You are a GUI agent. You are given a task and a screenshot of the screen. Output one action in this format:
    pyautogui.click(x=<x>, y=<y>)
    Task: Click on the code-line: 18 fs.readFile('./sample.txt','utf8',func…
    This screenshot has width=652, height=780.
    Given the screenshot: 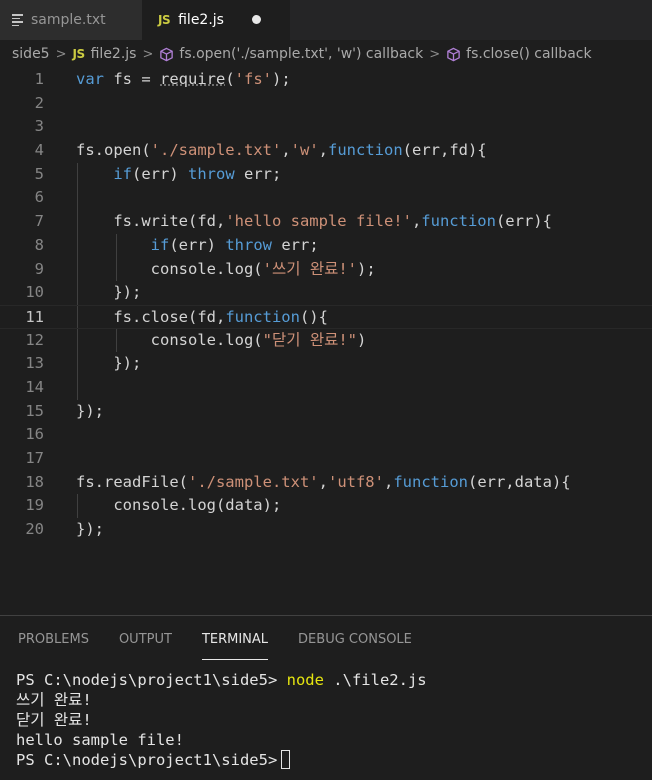 What is the action you would take?
    pyautogui.click(x=326, y=483)
    